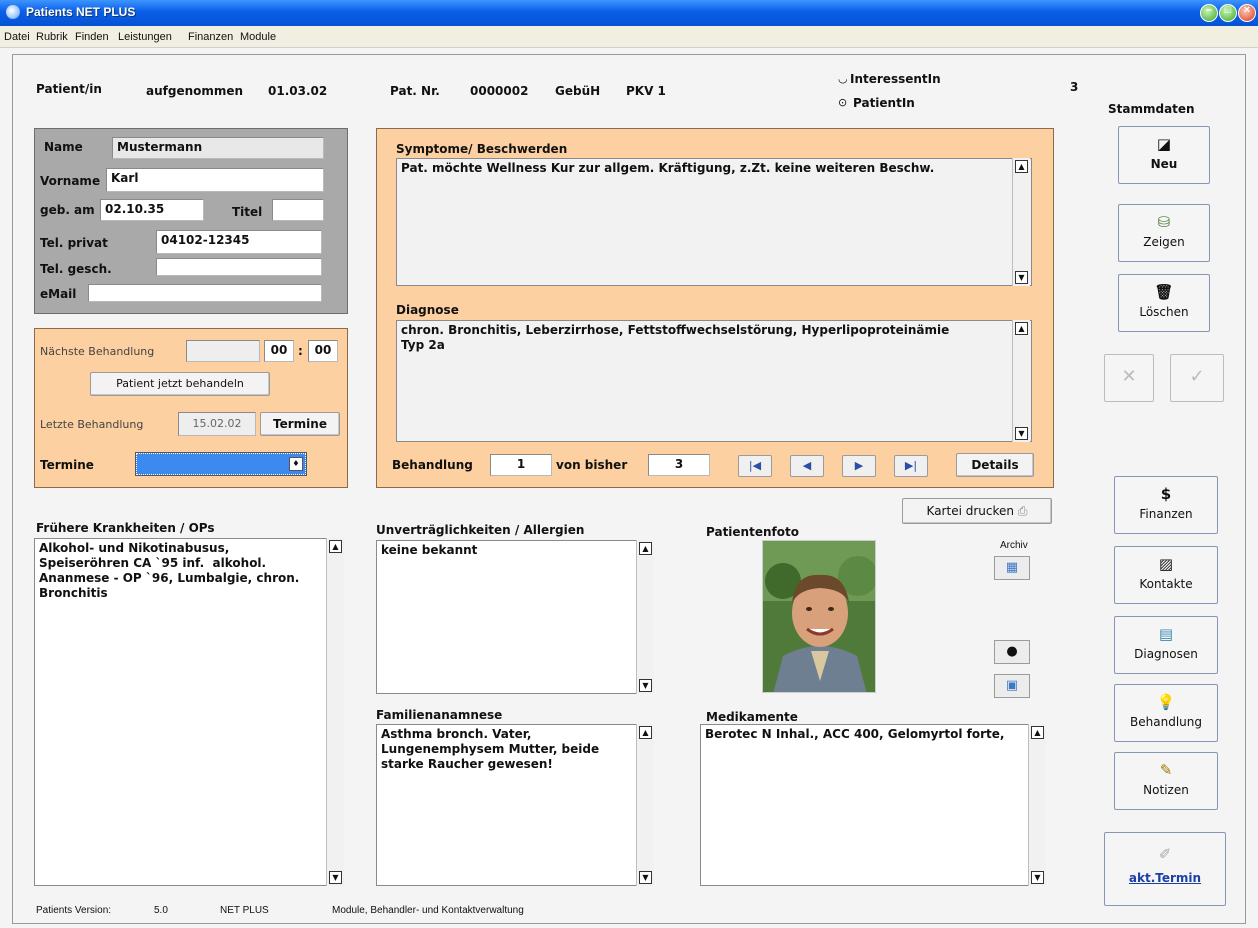 The width and height of the screenshot is (1258, 928). Describe the element at coordinates (1166, 584) in the screenshot. I see `kontakte-label: Kontakte` at that location.